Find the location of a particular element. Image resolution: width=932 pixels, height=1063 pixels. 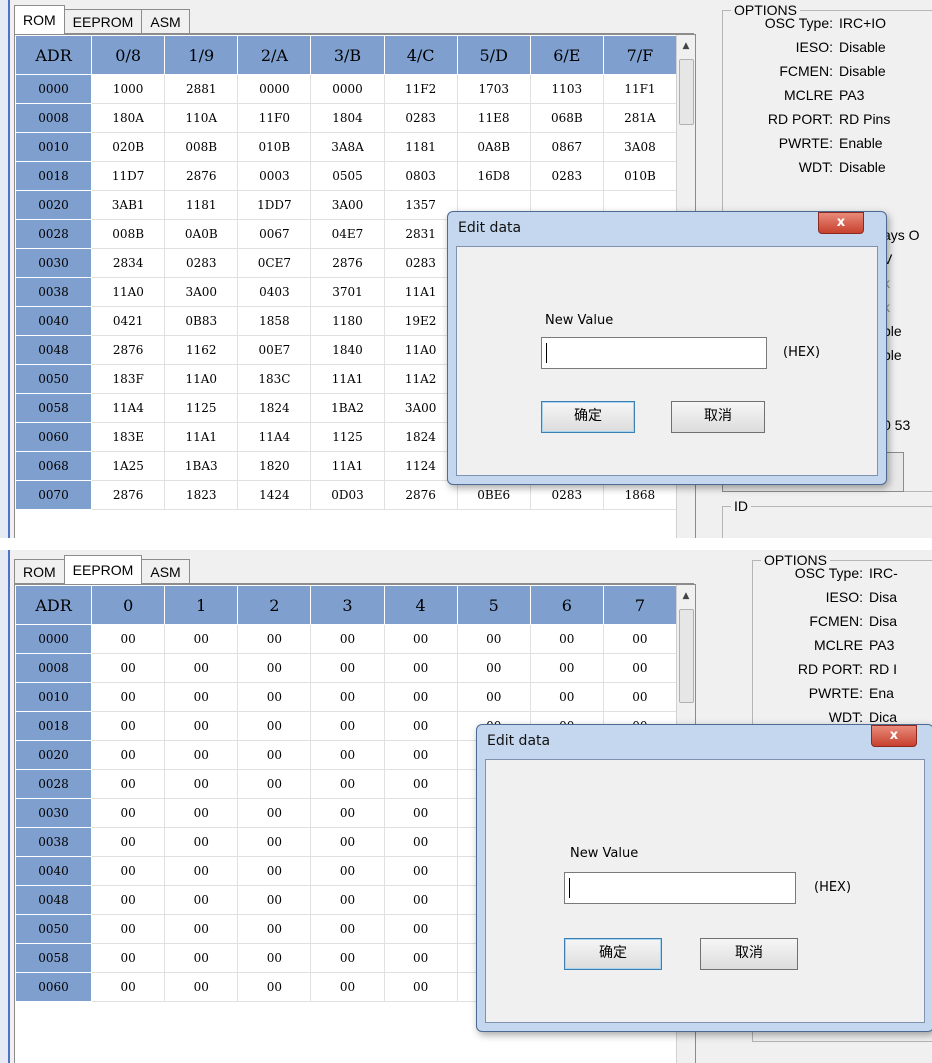

data-cell: 1424 is located at coordinates (274, 495).